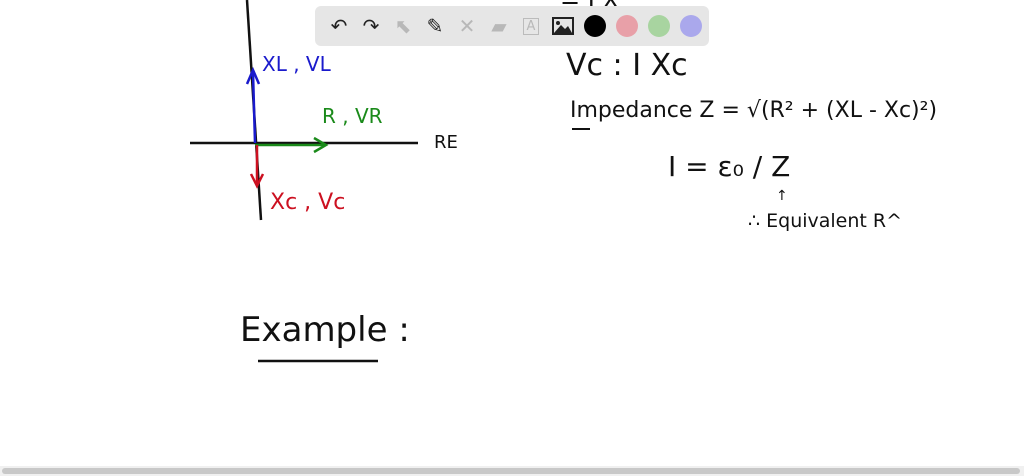 The height and width of the screenshot is (476, 1024). What do you see at coordinates (325, 330) in the screenshot?
I see `example-heading: Example :` at bounding box center [325, 330].